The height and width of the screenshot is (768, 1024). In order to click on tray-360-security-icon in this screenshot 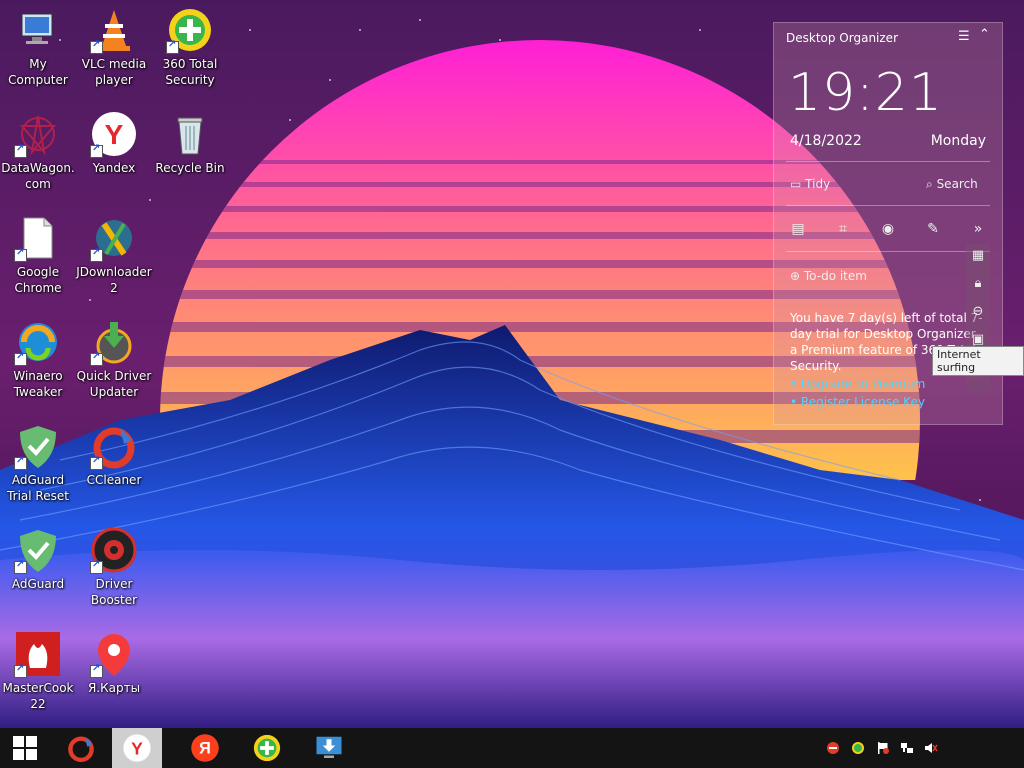, I will do `click(858, 748)`.